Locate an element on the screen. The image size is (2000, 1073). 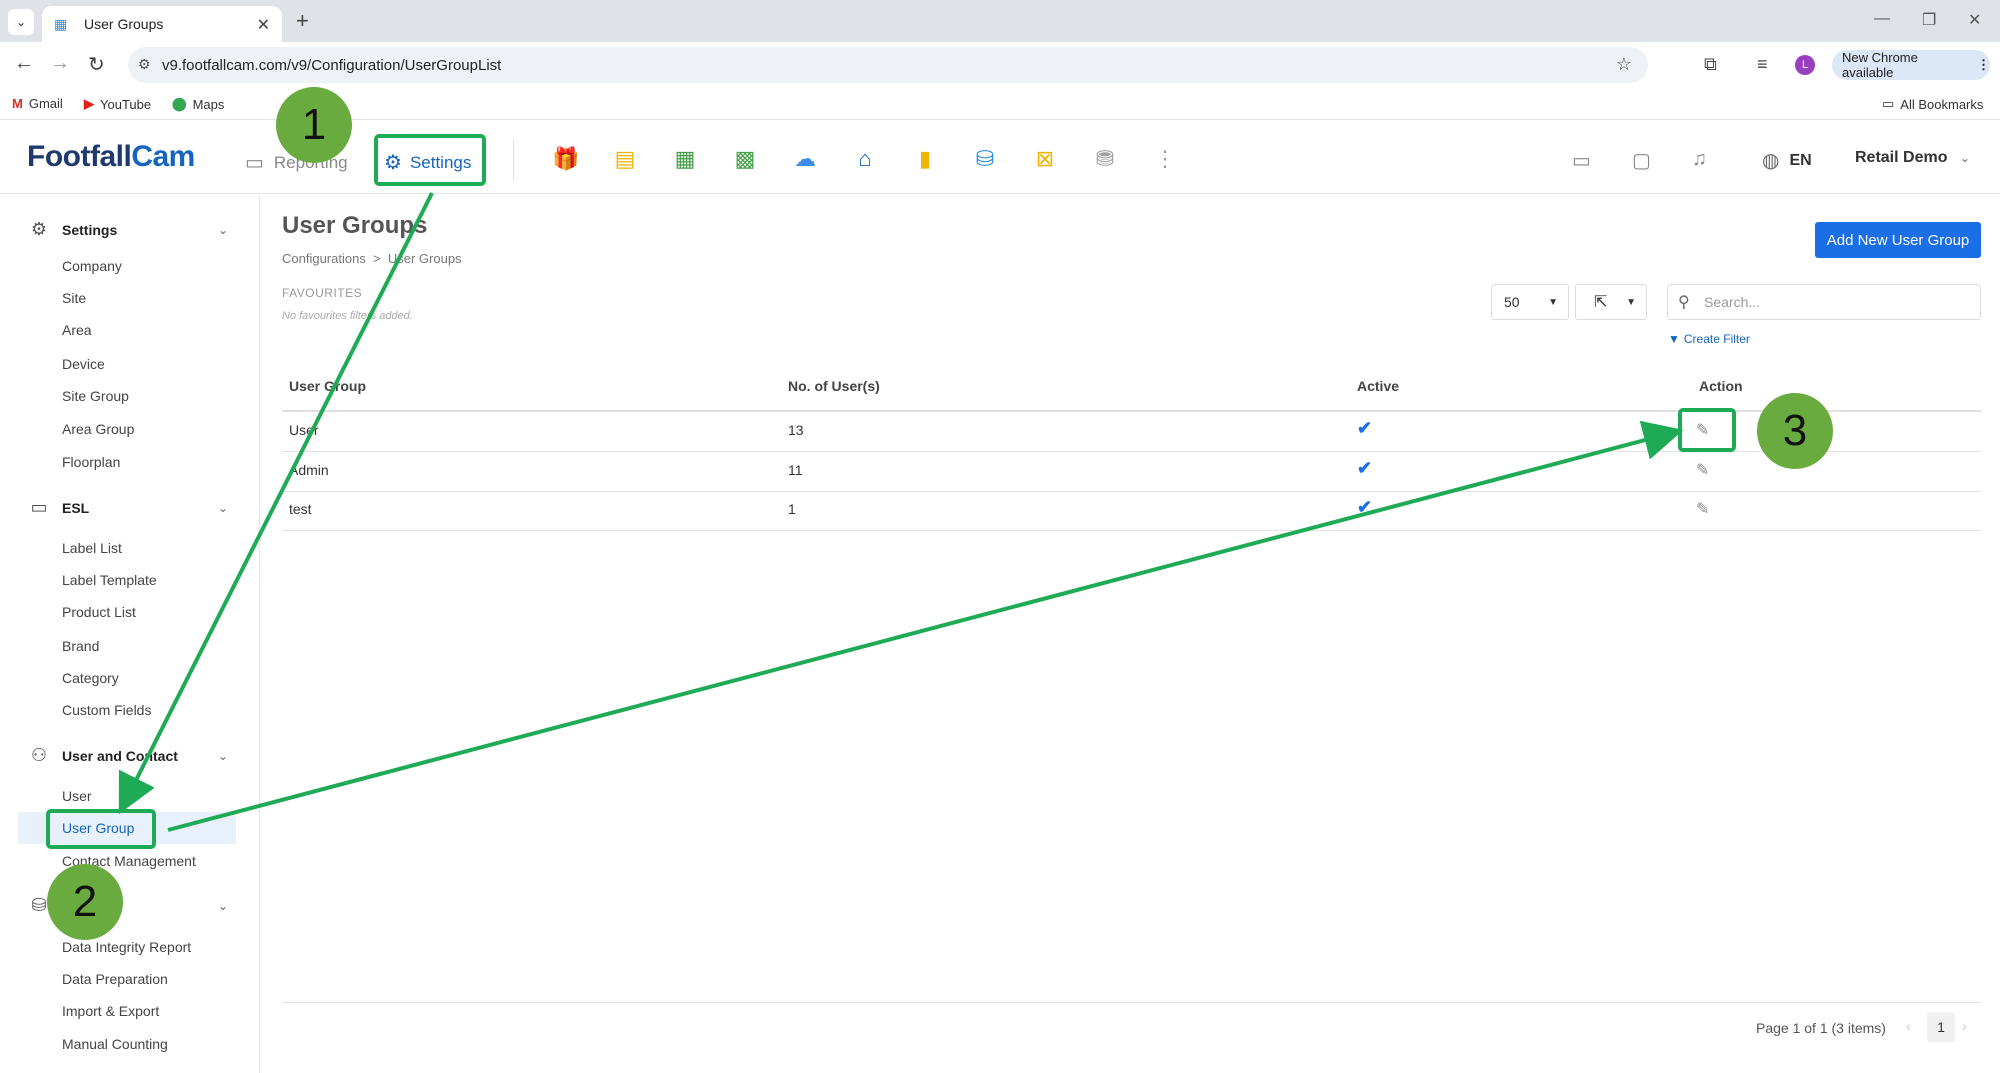
sidebar-section-esl: ▭ ESL ⌄ is located at coordinates (128, 507).